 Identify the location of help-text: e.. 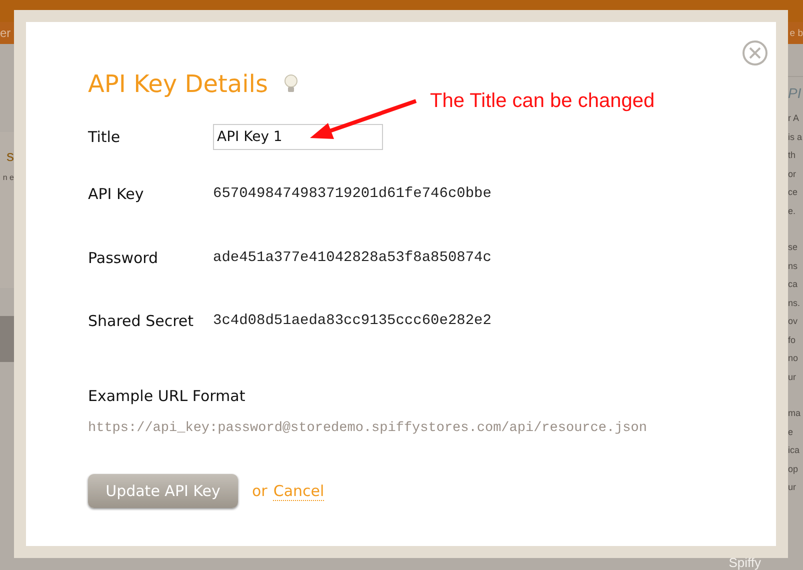
(792, 211).